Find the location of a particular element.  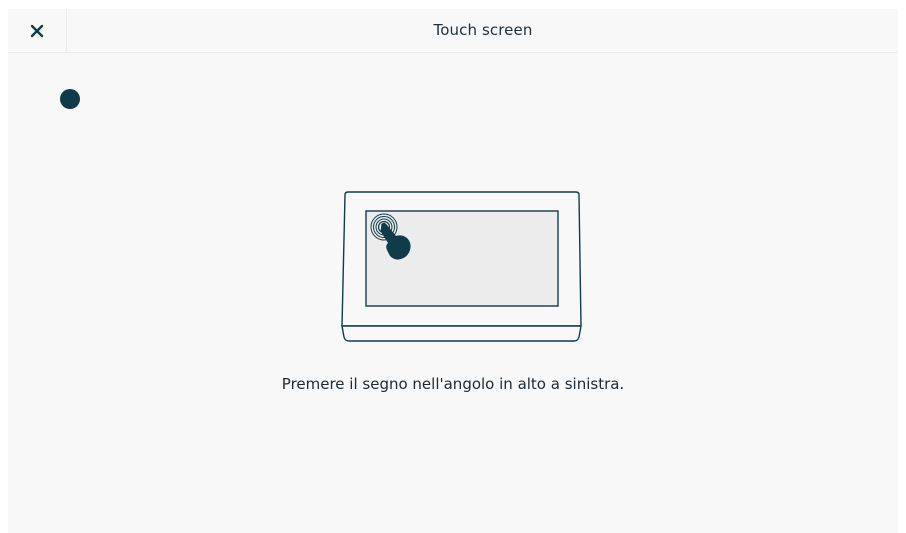

close-button is located at coordinates (37, 30).